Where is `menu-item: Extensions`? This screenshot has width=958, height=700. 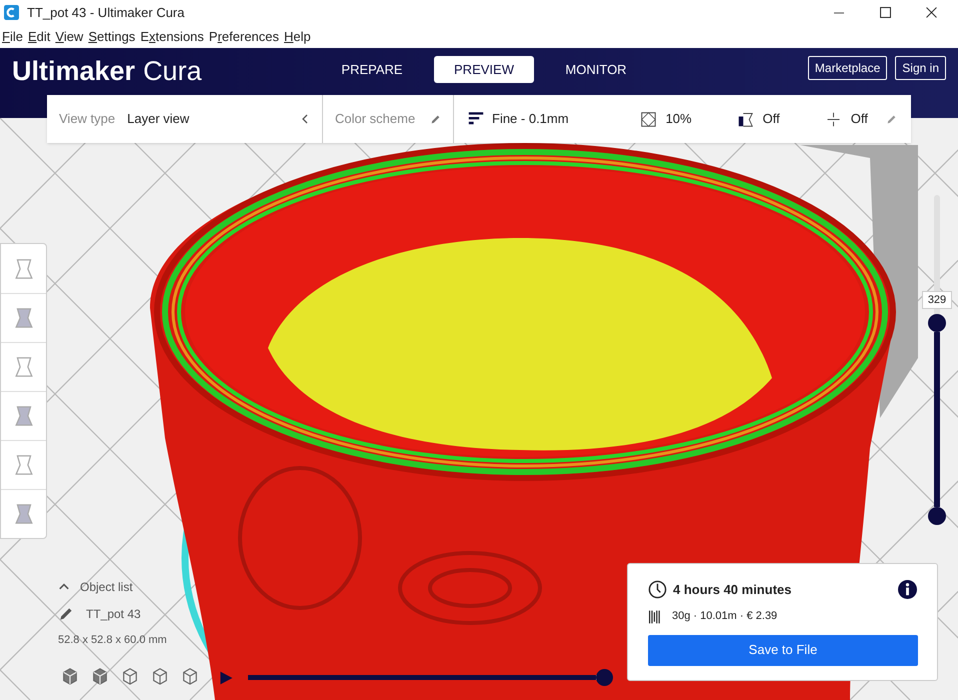
menu-item: Extensions is located at coordinates (172, 36).